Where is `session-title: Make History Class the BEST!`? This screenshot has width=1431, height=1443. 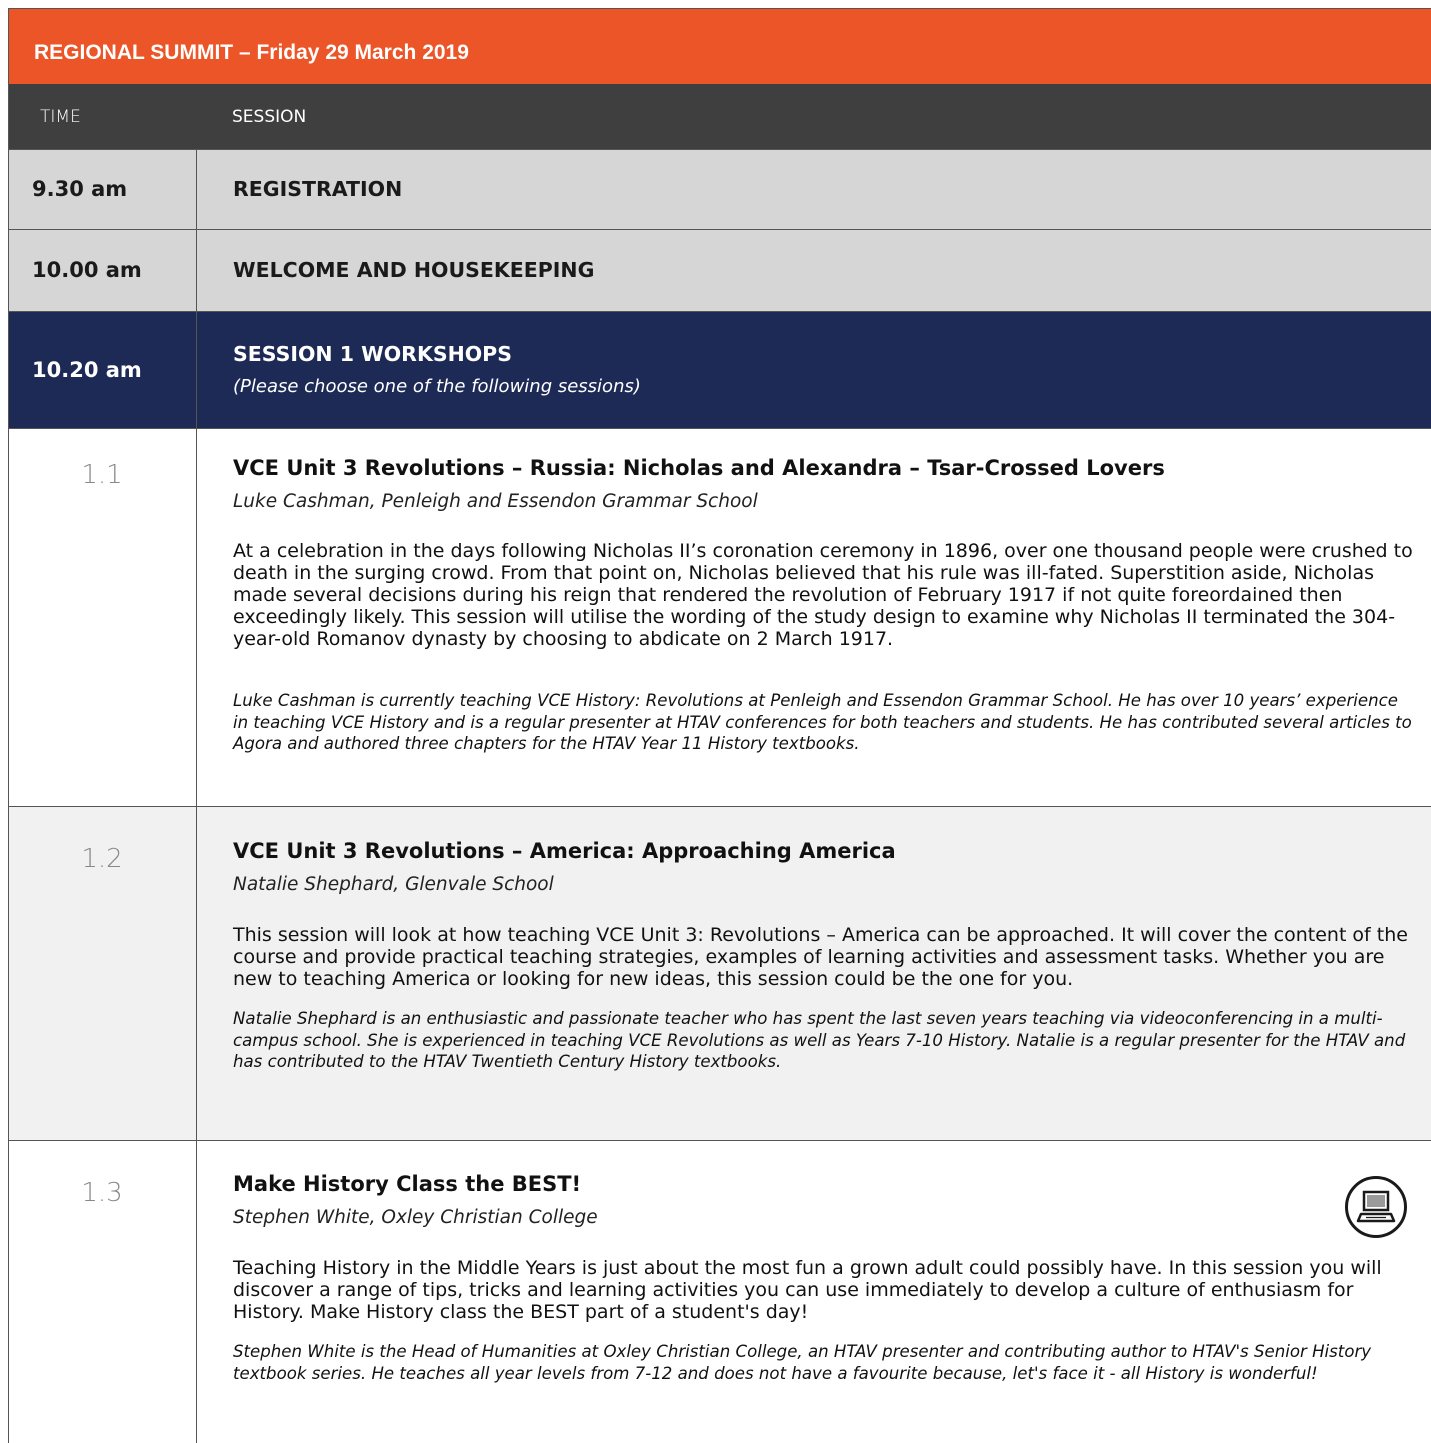
session-title: Make History Class the BEST! is located at coordinates (407, 1184).